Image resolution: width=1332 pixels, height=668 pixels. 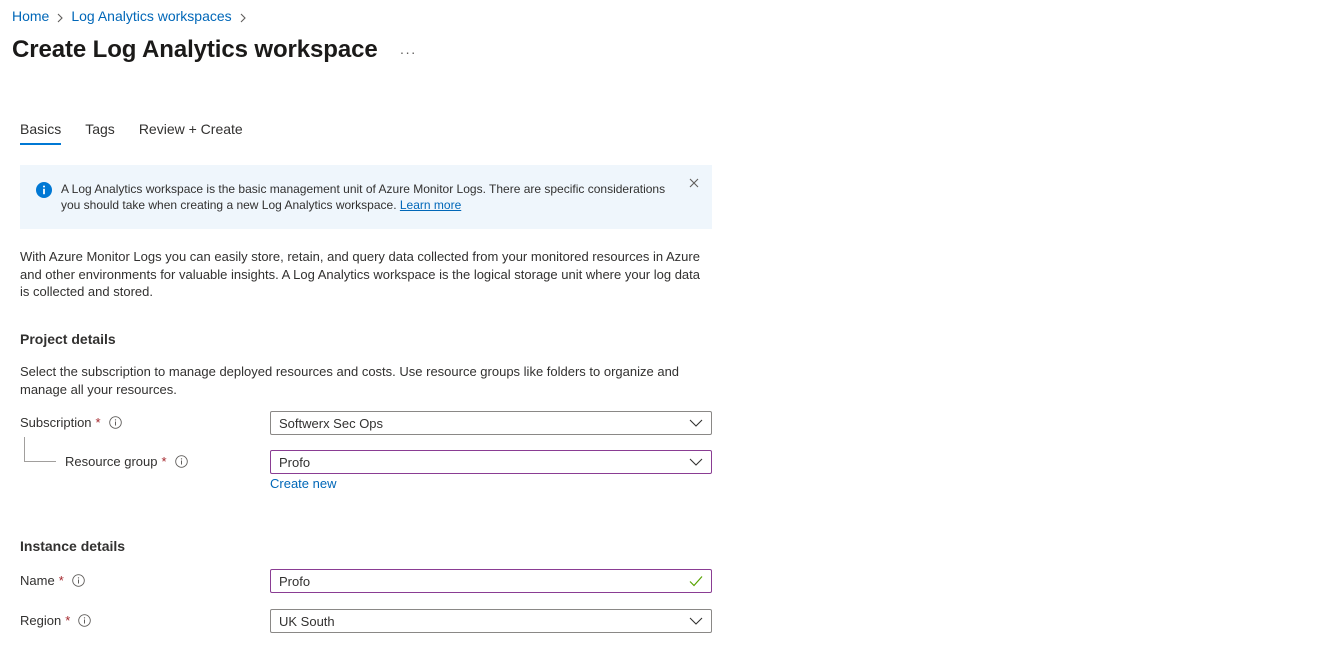 I want to click on tree-connector-horizontal, so click(x=40, y=461).